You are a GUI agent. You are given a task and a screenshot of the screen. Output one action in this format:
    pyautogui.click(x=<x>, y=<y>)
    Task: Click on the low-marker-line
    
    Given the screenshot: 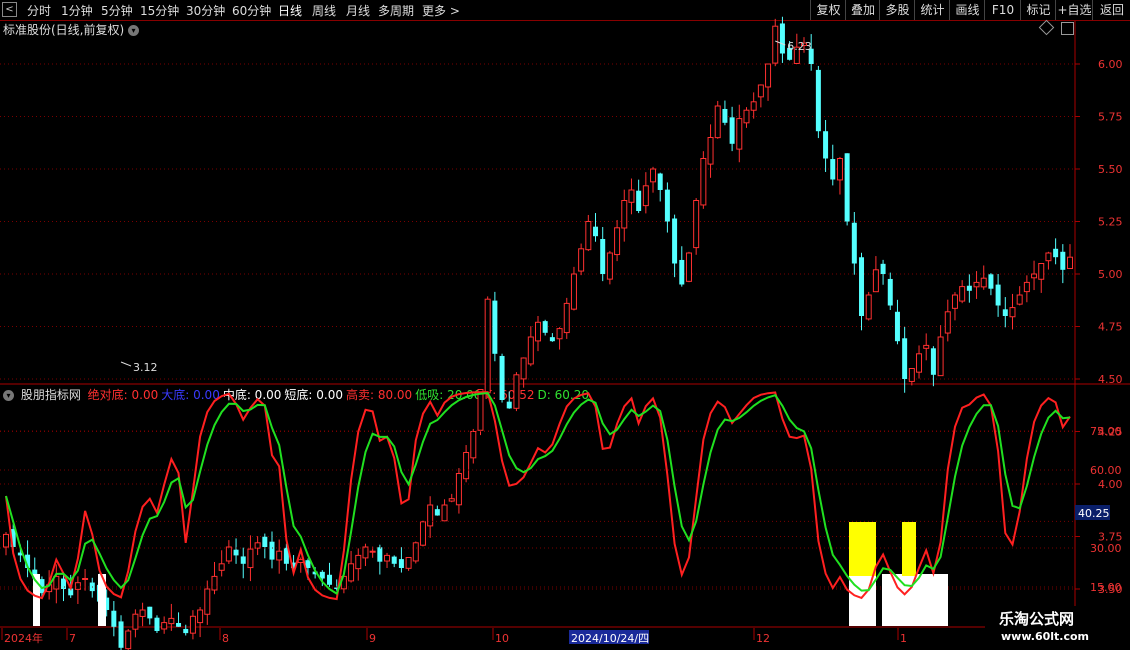 What is the action you would take?
    pyautogui.click(x=126, y=364)
    